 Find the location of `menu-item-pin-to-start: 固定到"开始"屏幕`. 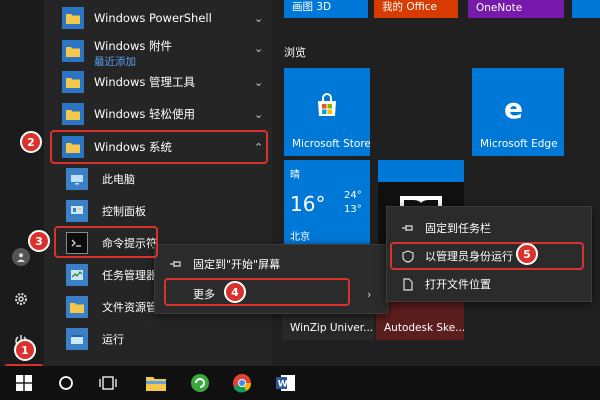

menu-item-pin-to-start: 固定到"开始"屏幕 is located at coordinates (271, 264).